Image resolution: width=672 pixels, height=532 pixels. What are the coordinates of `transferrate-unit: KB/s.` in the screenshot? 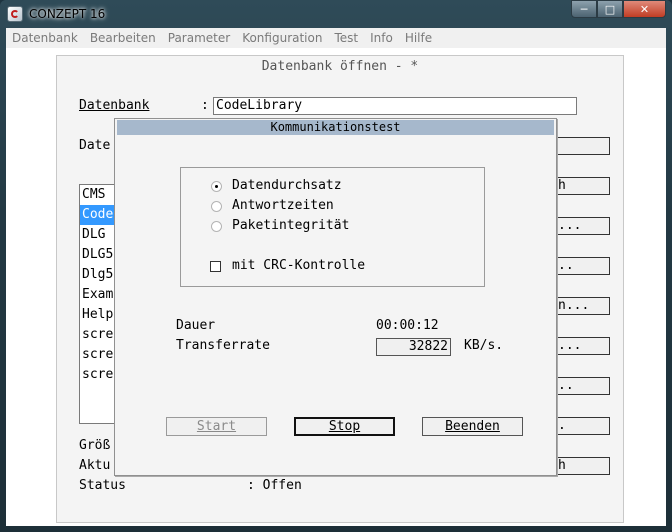 It's located at (484, 345).